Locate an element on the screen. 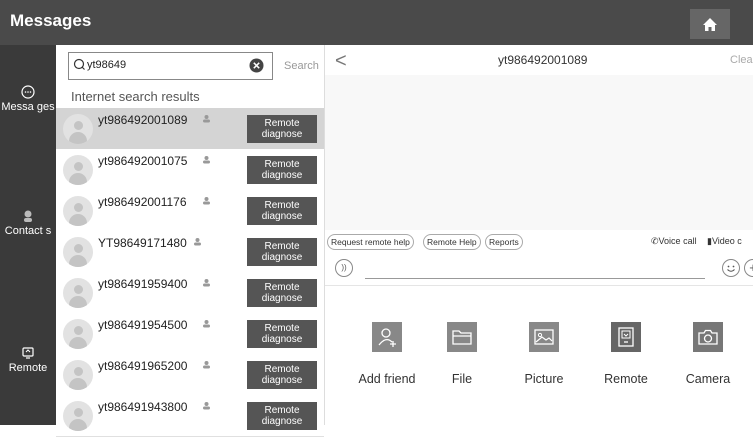 The height and width of the screenshot is (437, 753). sidebar-item-label: Messa ges is located at coordinates (28, 107).